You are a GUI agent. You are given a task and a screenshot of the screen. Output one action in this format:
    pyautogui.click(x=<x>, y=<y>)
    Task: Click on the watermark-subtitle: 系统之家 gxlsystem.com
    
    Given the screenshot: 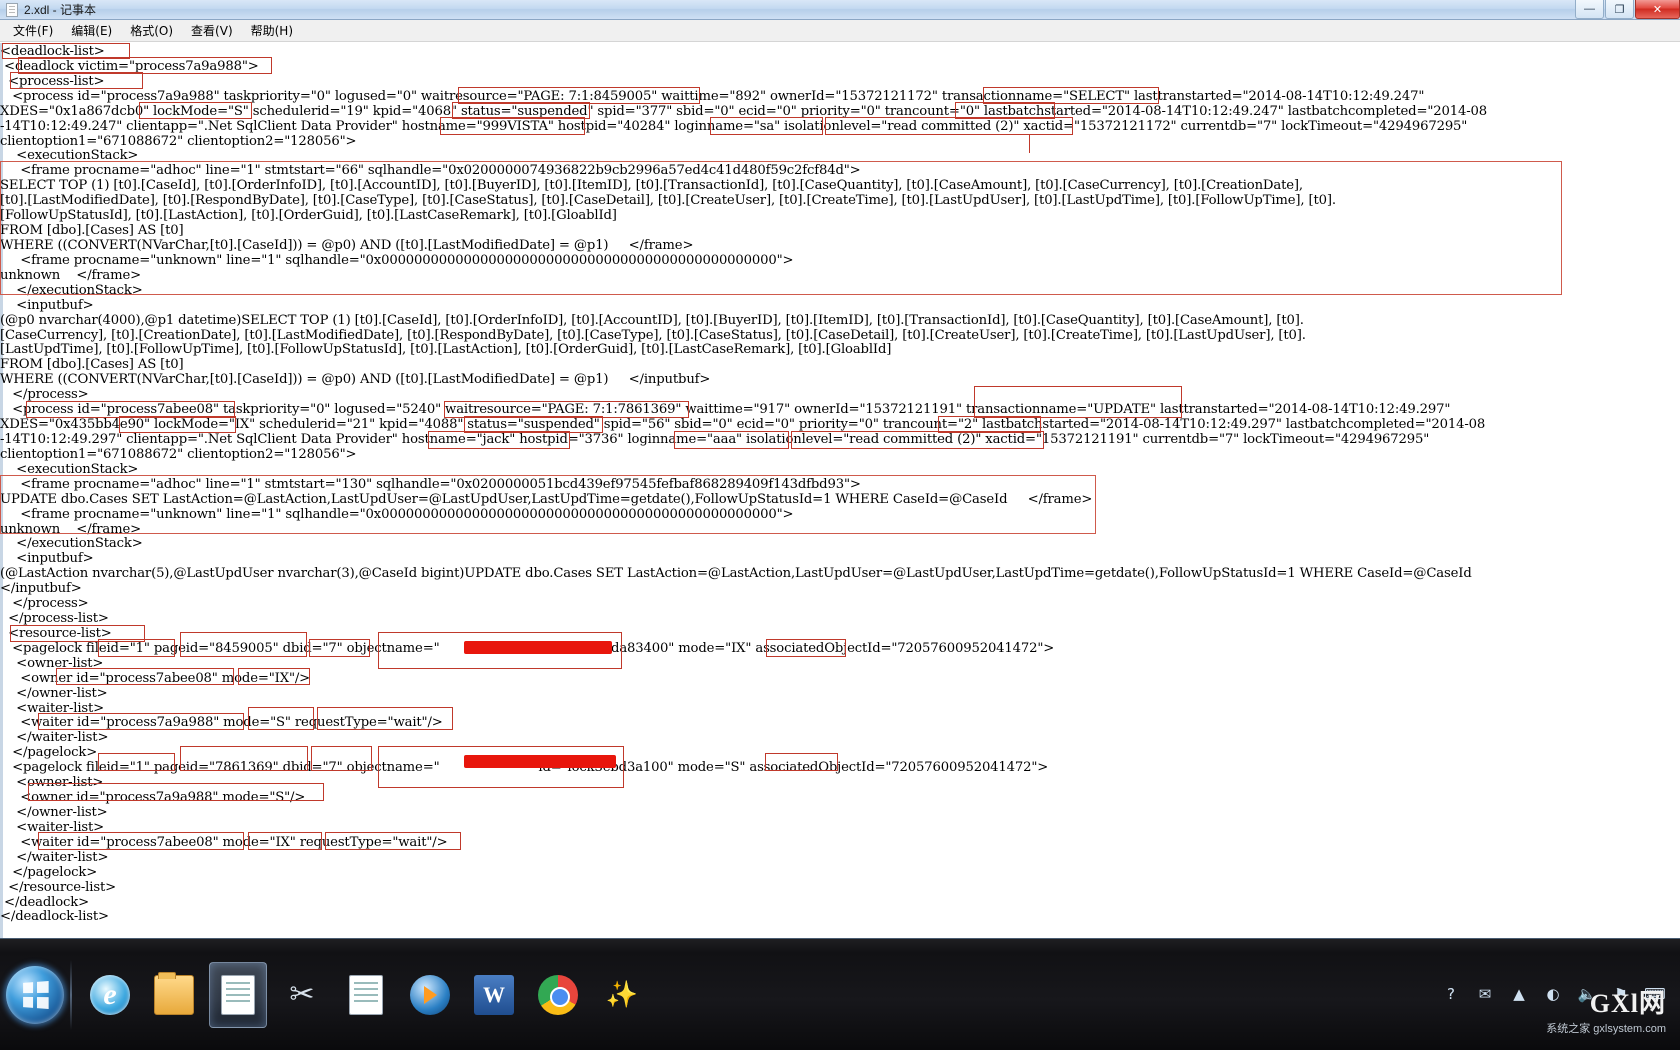 What is the action you would take?
    pyautogui.click(x=1606, y=1029)
    